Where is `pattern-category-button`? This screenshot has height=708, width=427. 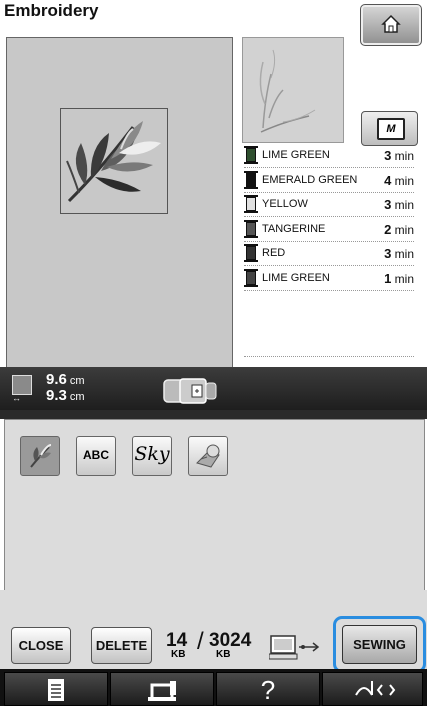 pattern-category-button is located at coordinates (40, 456).